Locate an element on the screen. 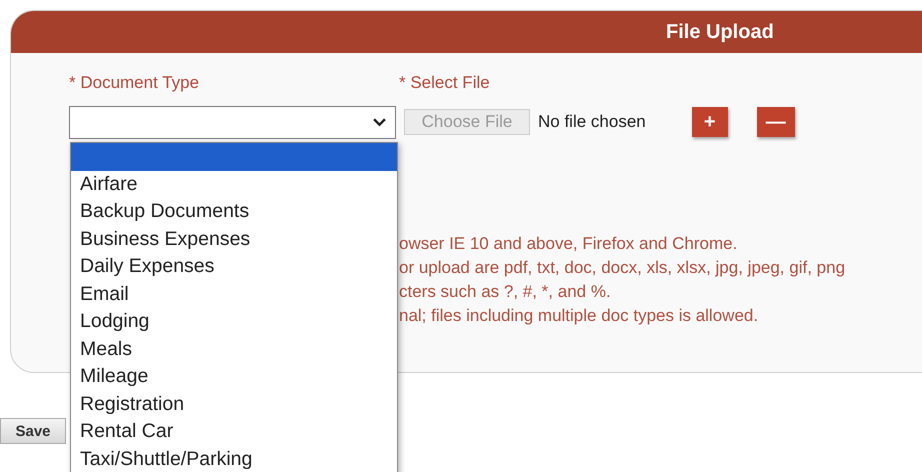  field-label: * Document Type is located at coordinates (134, 83).